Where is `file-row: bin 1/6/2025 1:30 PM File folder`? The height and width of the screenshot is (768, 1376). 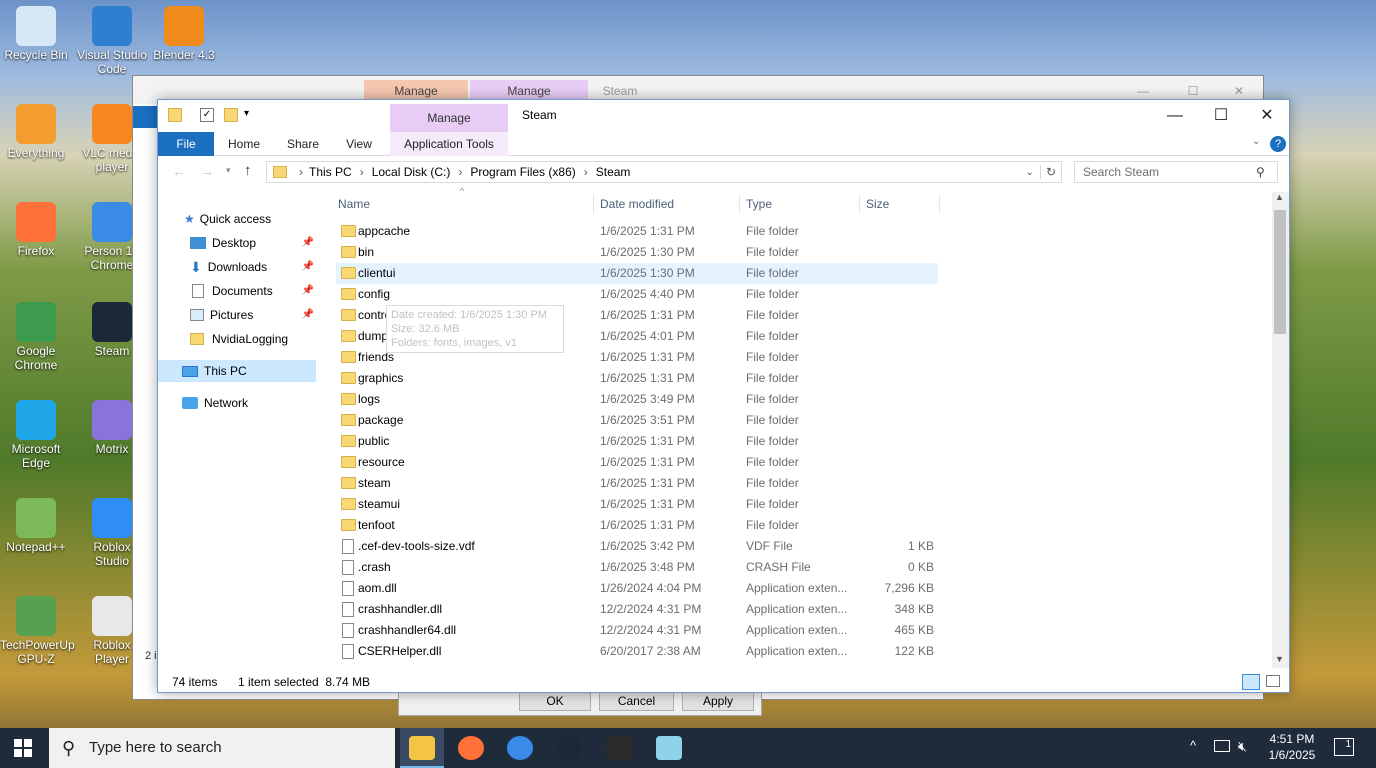 file-row: bin 1/6/2025 1:30 PM File folder is located at coordinates (637, 252).